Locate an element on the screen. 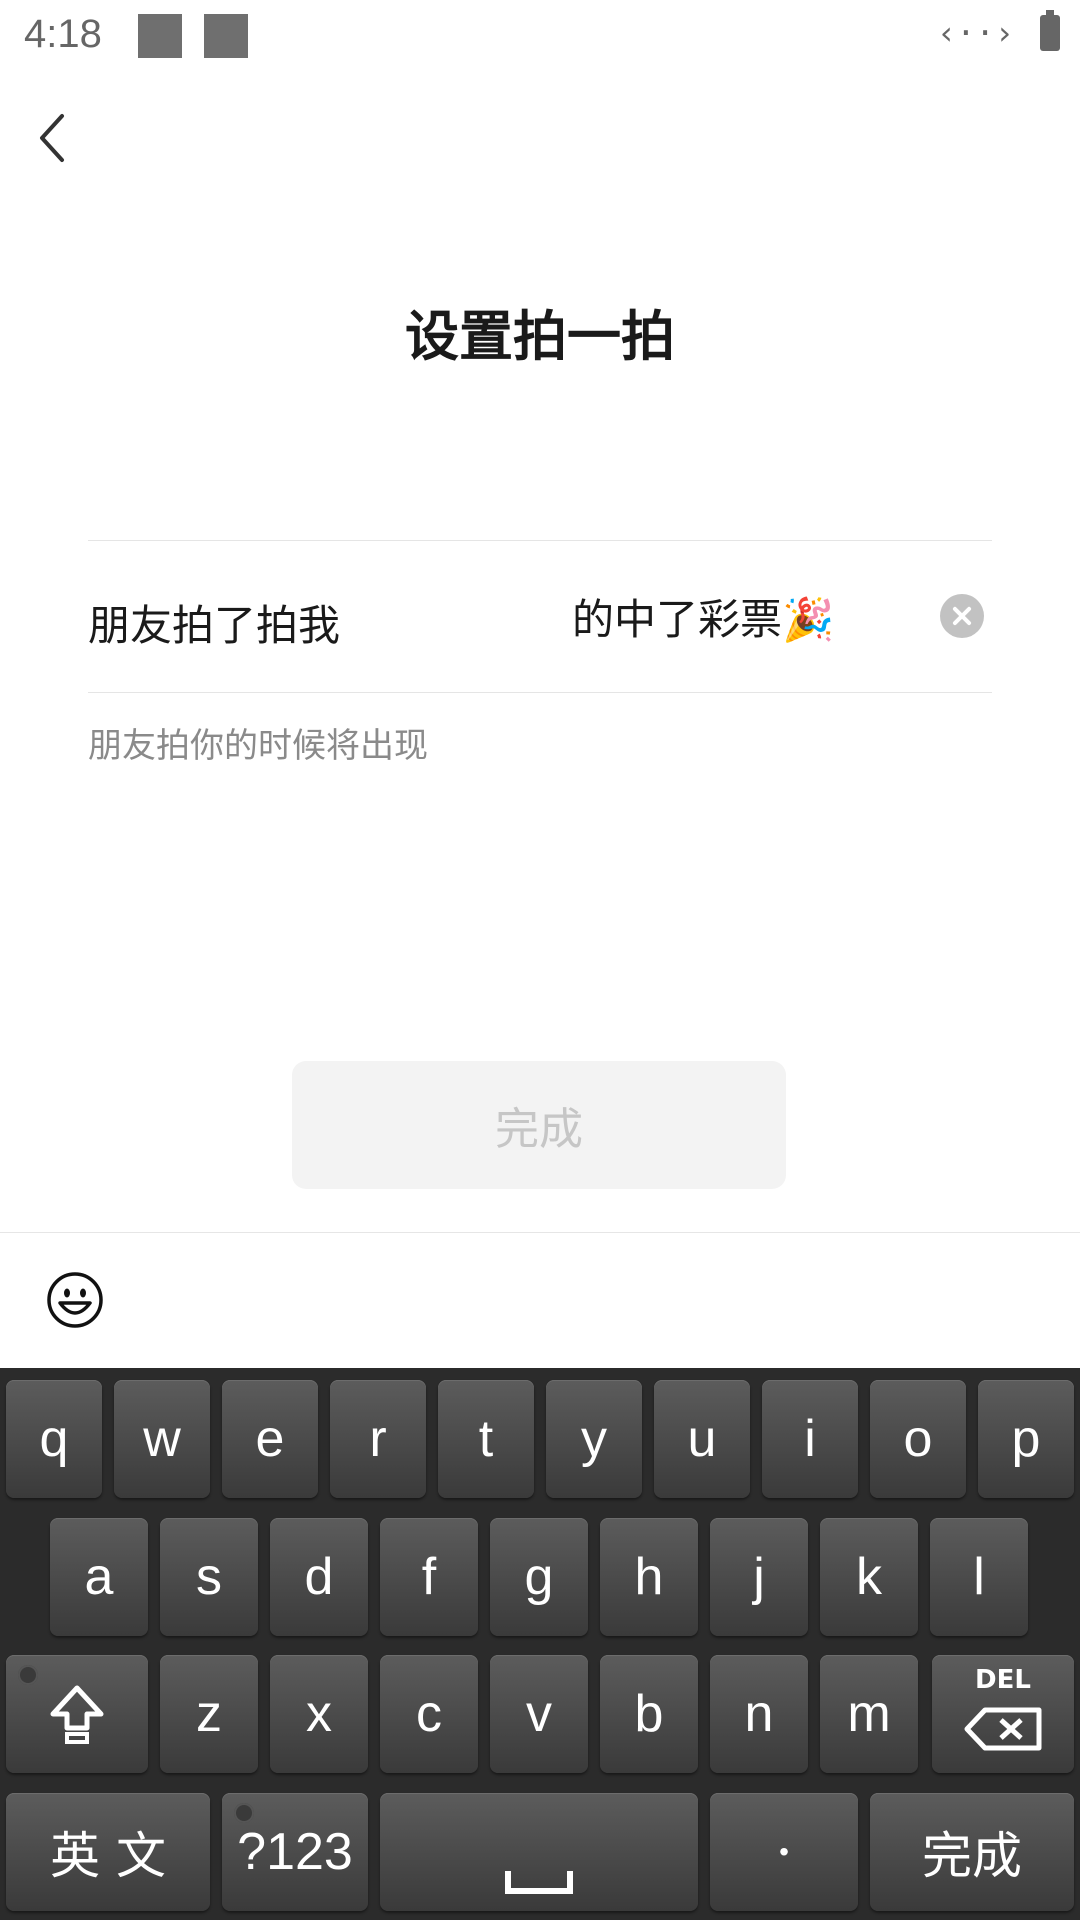 This screenshot has height=1920, width=1080. status-bar: 4:18 ‹··› is located at coordinates (540, 39).